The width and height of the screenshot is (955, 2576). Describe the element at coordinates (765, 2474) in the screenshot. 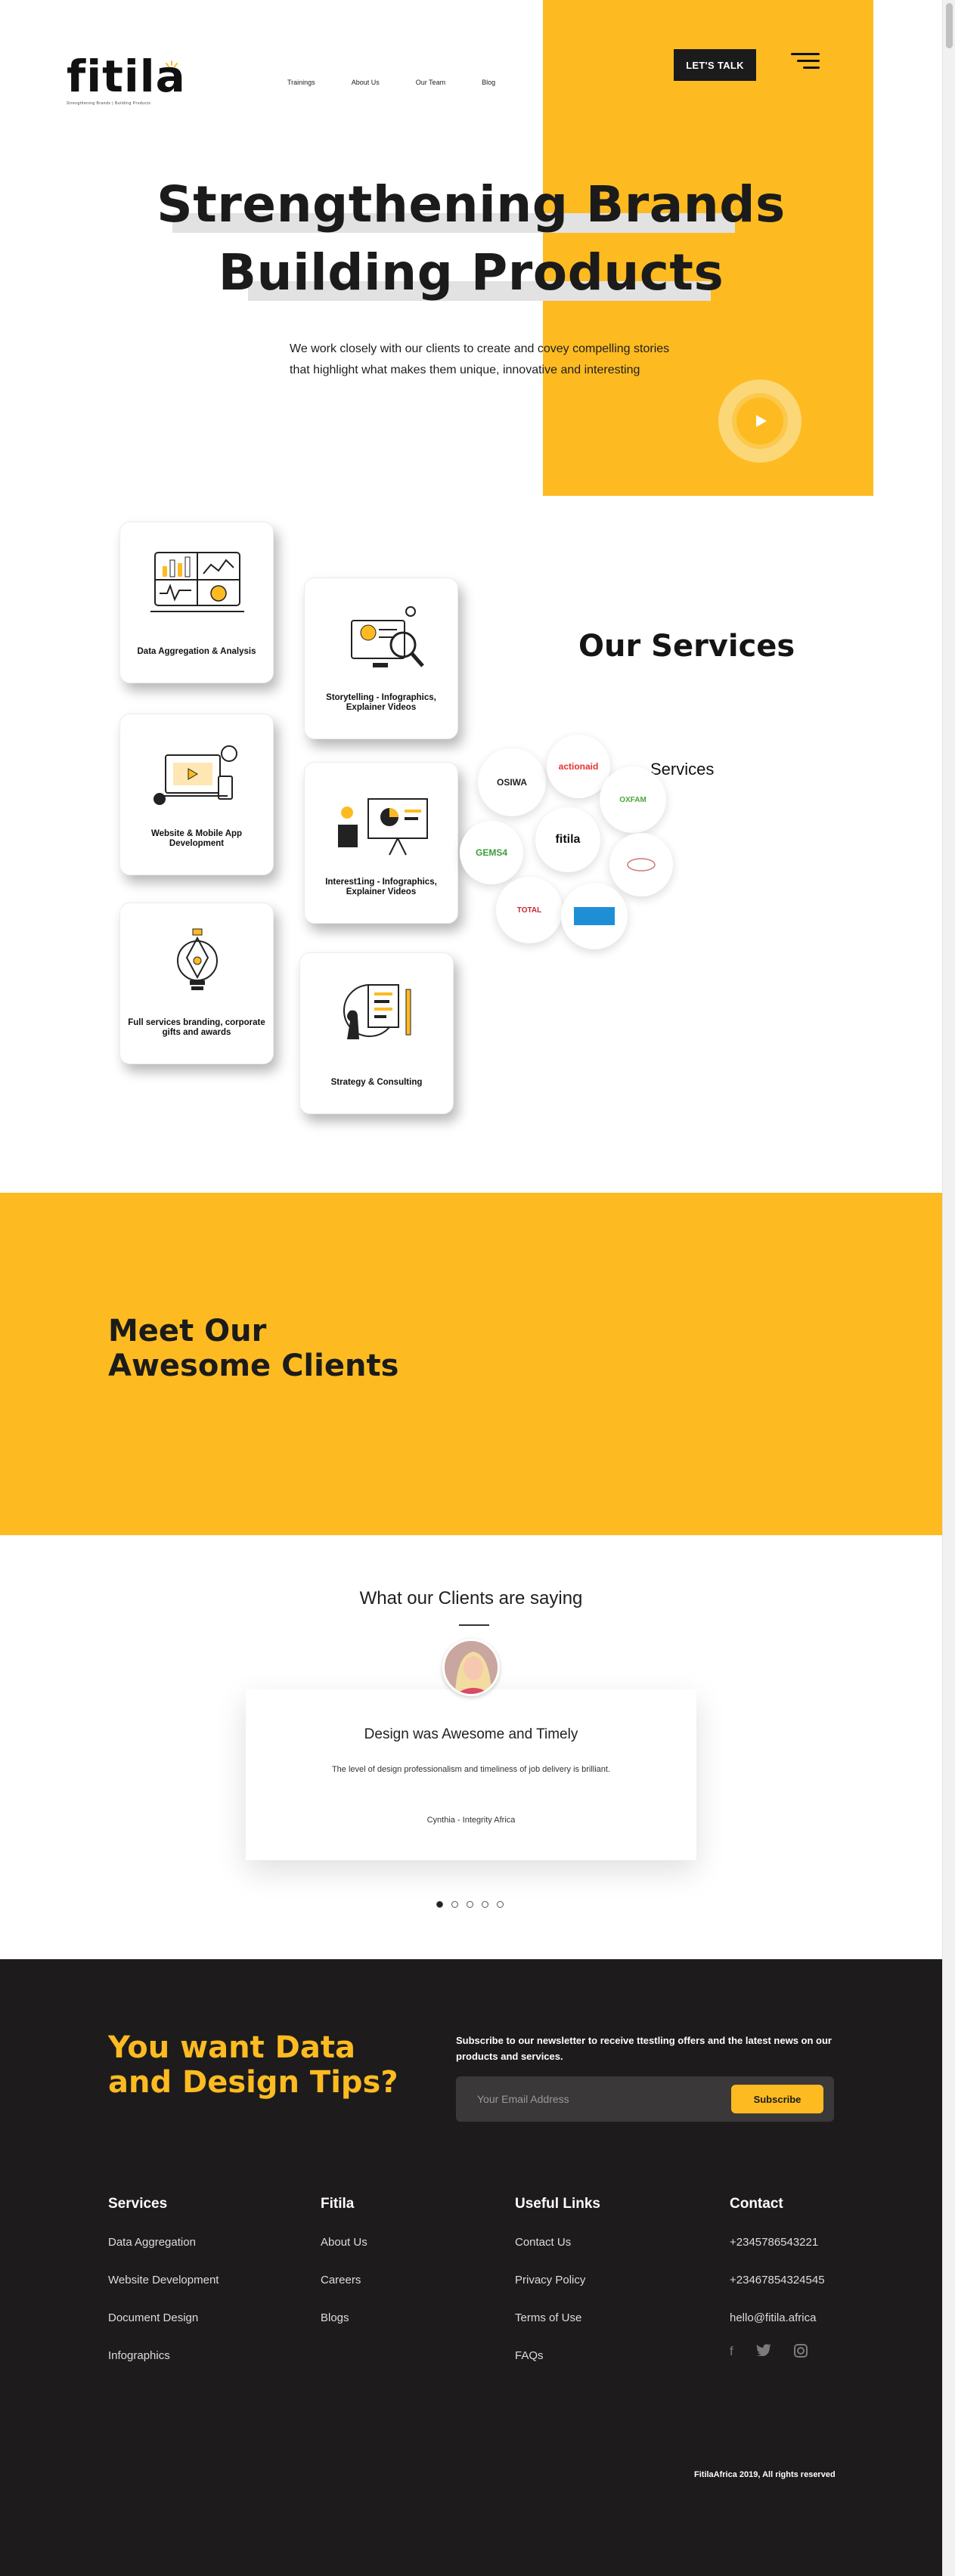

I see `copyright: FitilaAfrica 2019, All rights reserved` at that location.